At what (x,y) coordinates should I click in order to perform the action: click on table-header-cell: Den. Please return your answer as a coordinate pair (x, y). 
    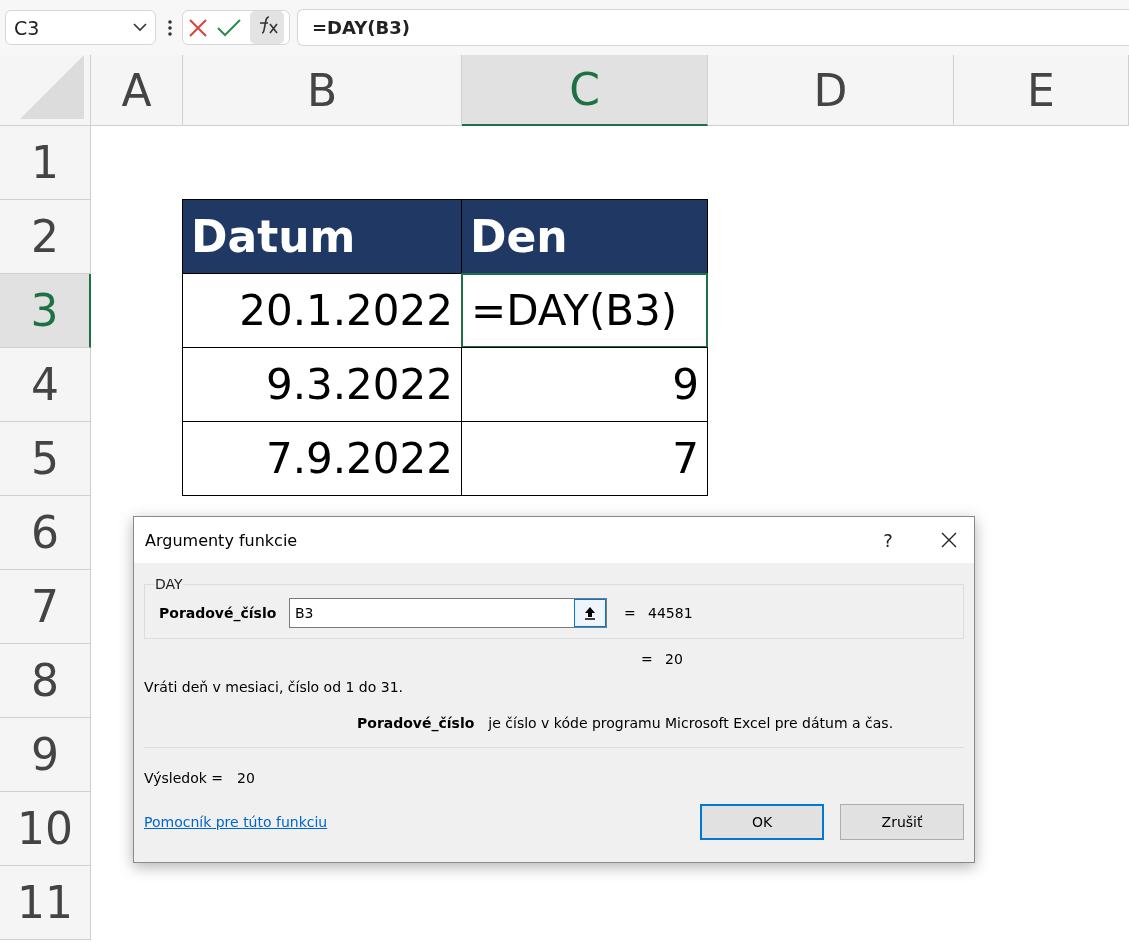
    Looking at the image, I should click on (584, 236).